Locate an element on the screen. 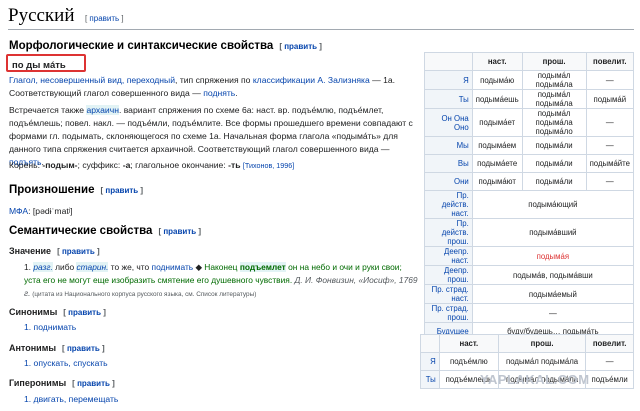  link-zaliznyak: классификации А. Зализняка is located at coordinates (311, 80).